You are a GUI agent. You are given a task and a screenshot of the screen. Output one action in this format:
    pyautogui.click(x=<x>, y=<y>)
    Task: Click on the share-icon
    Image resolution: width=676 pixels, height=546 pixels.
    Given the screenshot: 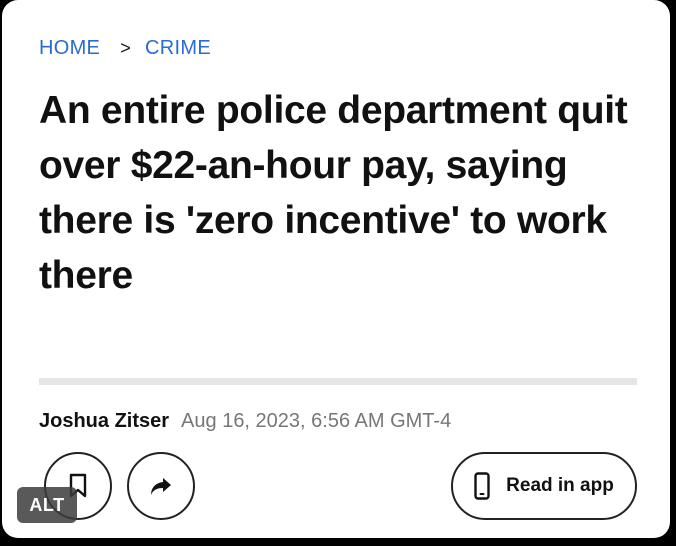 What is the action you would take?
    pyautogui.click(x=161, y=486)
    